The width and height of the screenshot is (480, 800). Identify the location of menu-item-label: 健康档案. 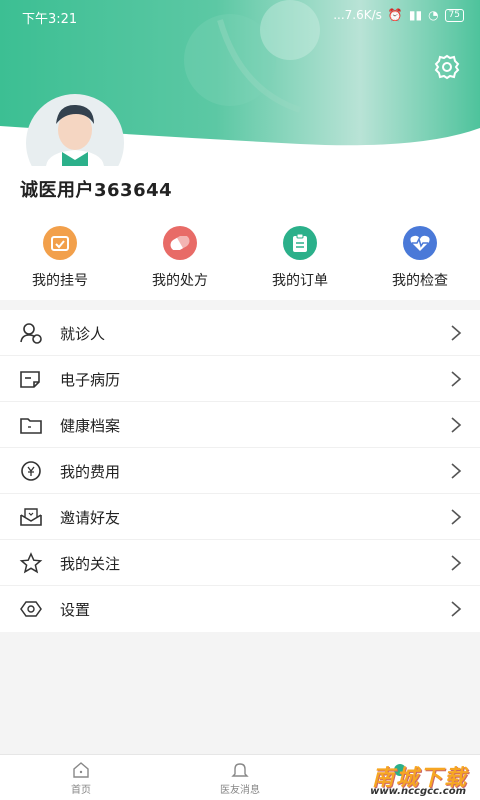
(90, 426).